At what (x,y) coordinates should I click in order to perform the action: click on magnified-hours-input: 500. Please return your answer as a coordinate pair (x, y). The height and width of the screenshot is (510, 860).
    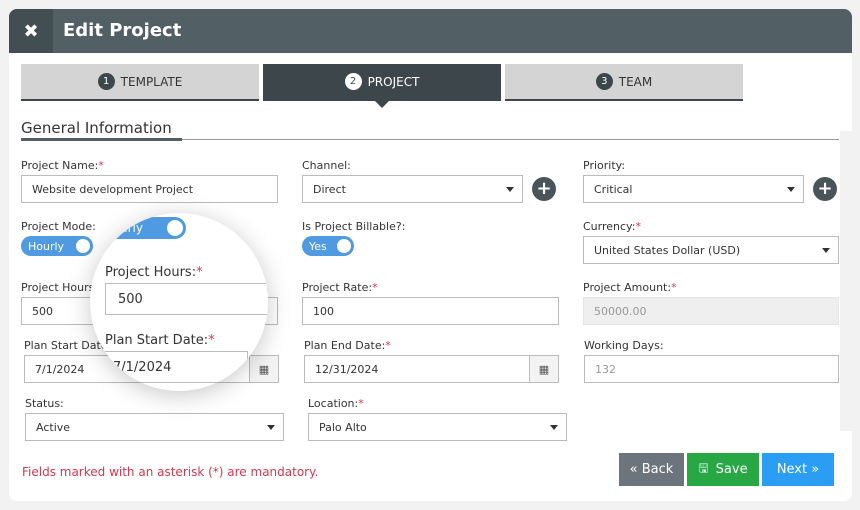
    Looking at the image, I should click on (186, 299).